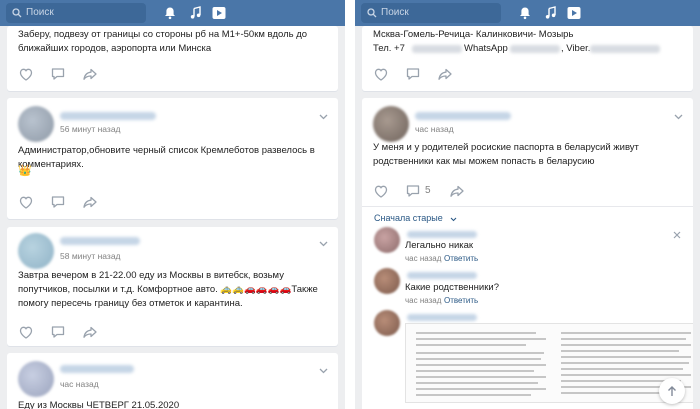 The width and height of the screenshot is (700, 409). I want to click on comment-count: 5, so click(428, 190).